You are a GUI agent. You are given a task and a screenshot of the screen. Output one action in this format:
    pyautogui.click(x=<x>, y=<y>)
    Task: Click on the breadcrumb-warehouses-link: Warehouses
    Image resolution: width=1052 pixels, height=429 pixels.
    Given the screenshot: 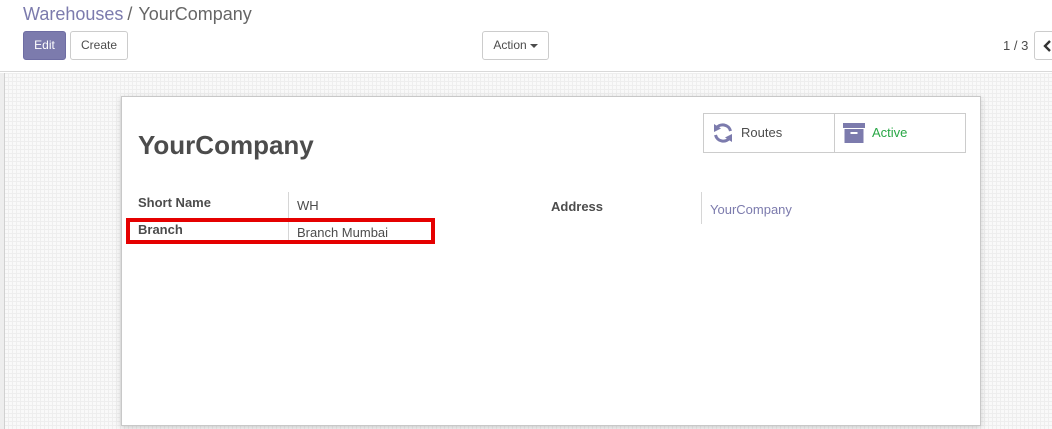 What is the action you would take?
    pyautogui.click(x=73, y=14)
    